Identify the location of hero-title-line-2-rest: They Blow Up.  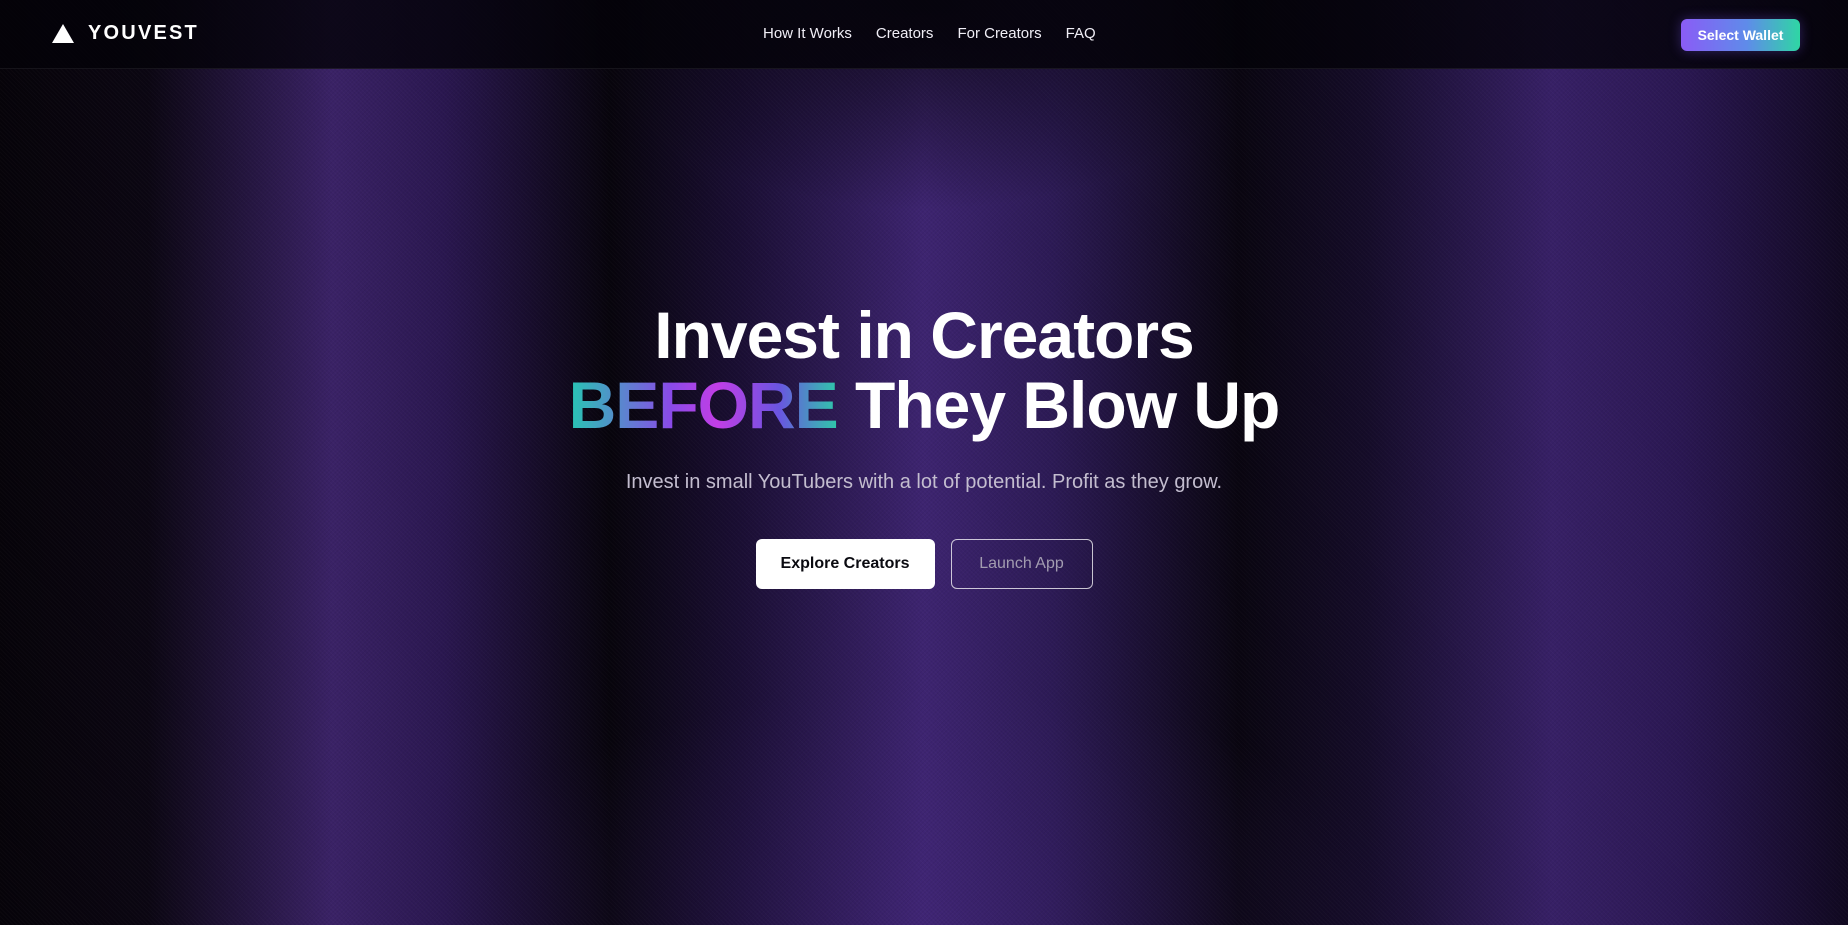
(1058, 405).